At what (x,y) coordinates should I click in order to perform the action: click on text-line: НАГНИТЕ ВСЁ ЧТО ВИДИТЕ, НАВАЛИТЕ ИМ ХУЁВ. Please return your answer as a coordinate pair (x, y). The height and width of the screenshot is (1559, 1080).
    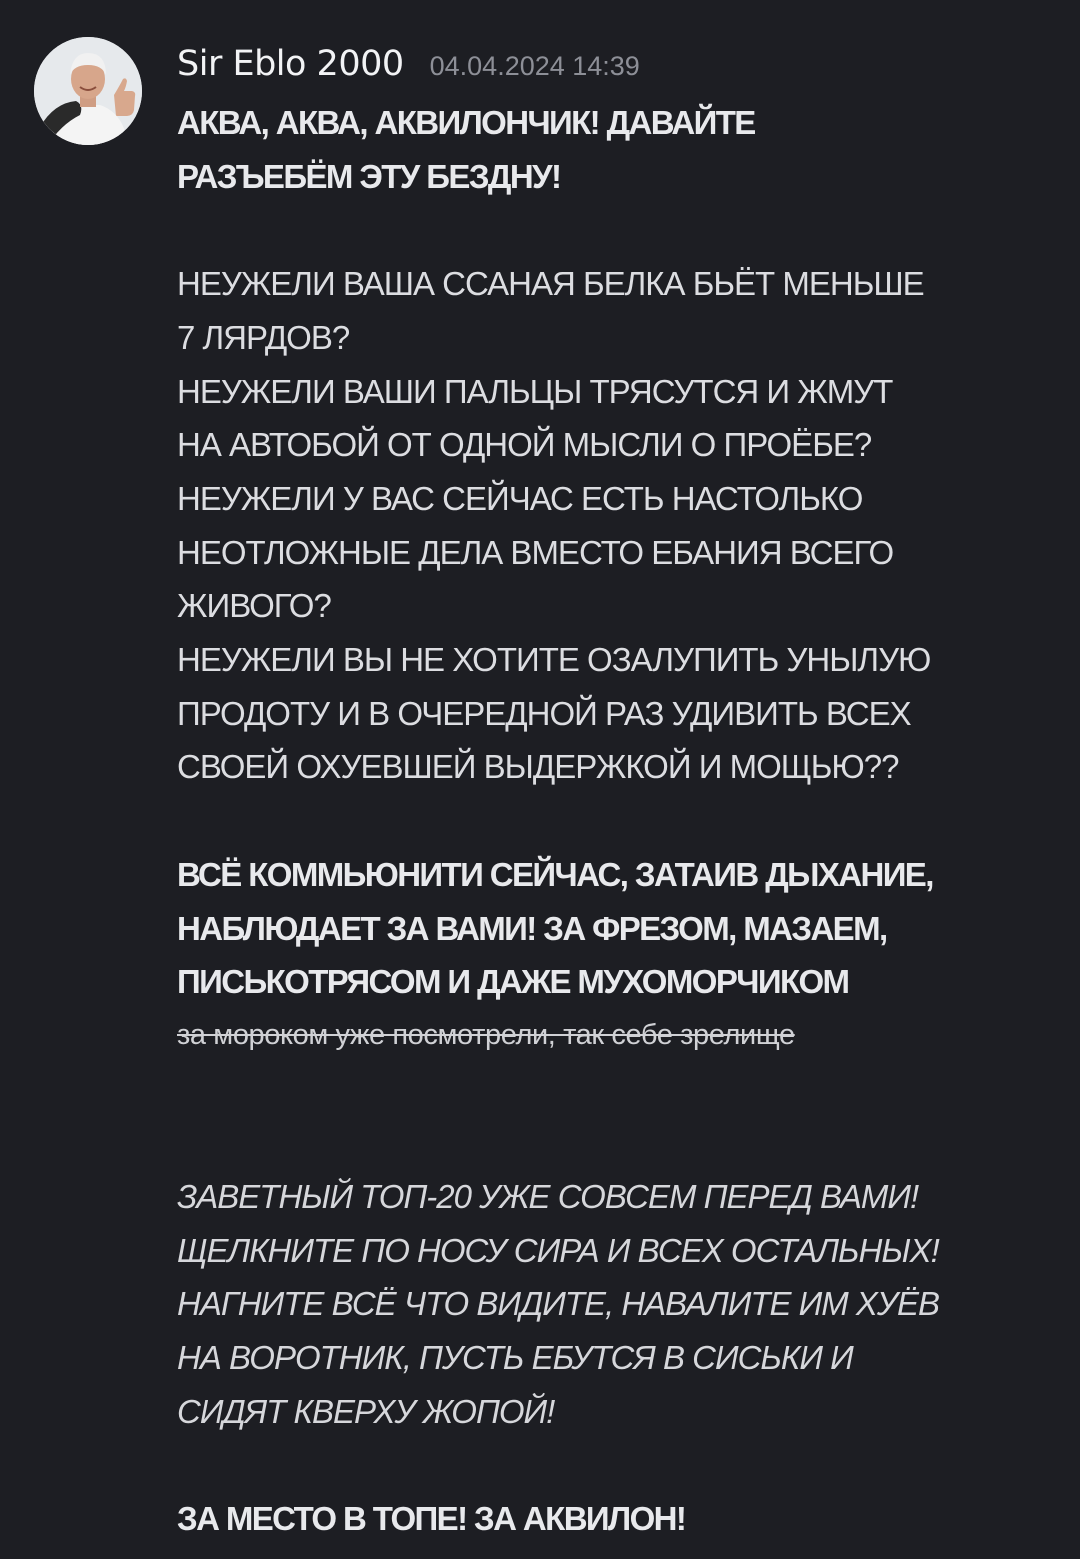
    Looking at the image, I should click on (558, 1304).